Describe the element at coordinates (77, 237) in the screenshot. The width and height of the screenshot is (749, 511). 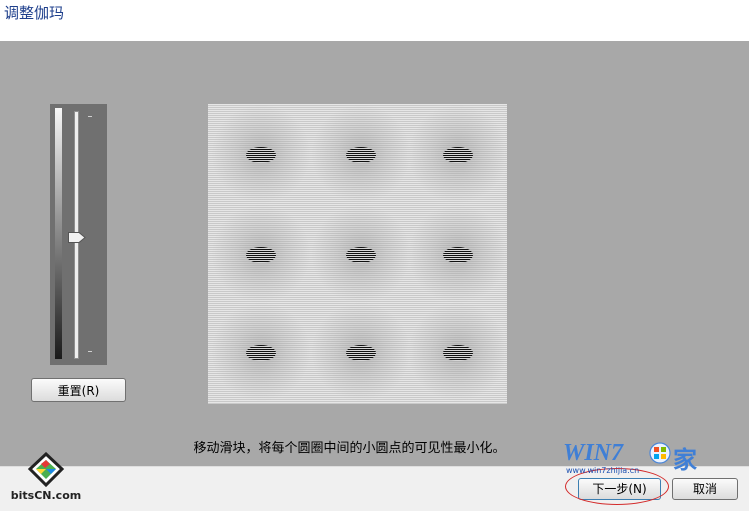
I see `slider-thumb` at that location.